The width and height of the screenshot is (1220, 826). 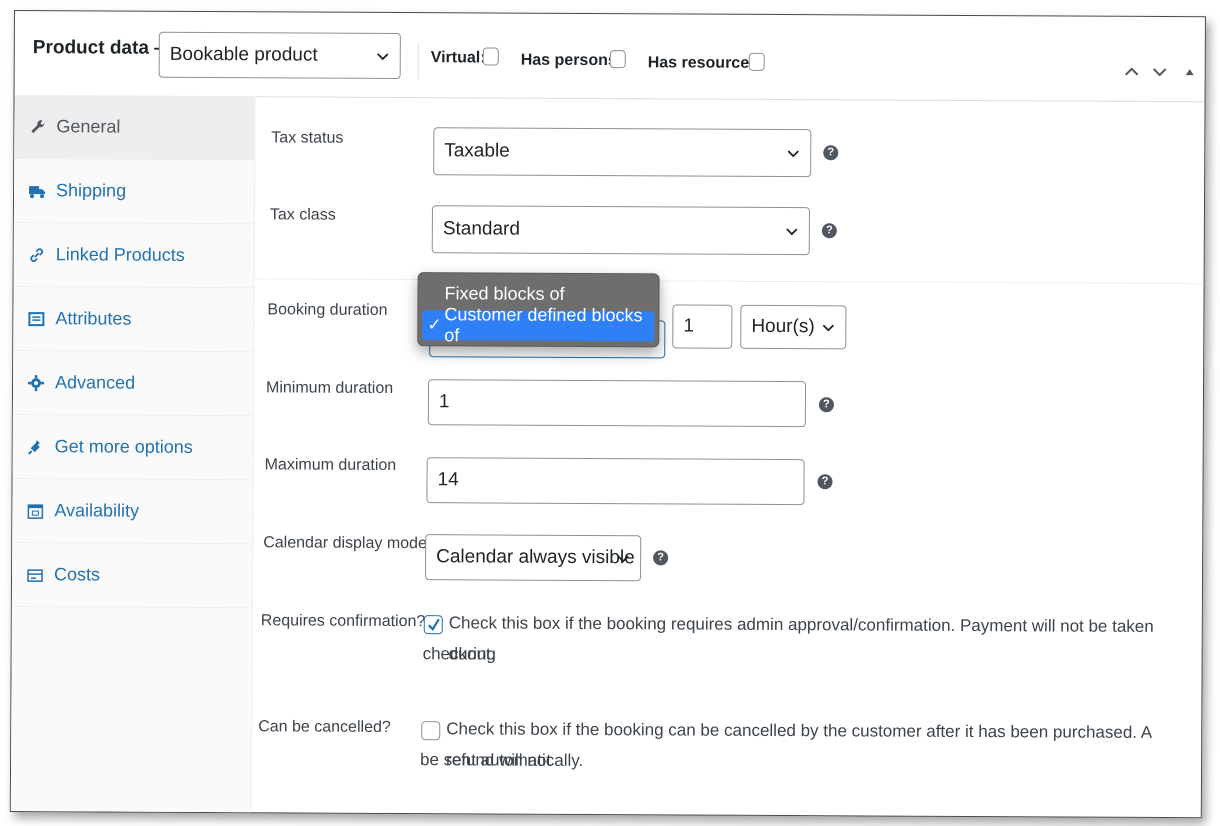 What do you see at coordinates (307, 138) in the screenshot?
I see `tax-status-label: Tax status` at bounding box center [307, 138].